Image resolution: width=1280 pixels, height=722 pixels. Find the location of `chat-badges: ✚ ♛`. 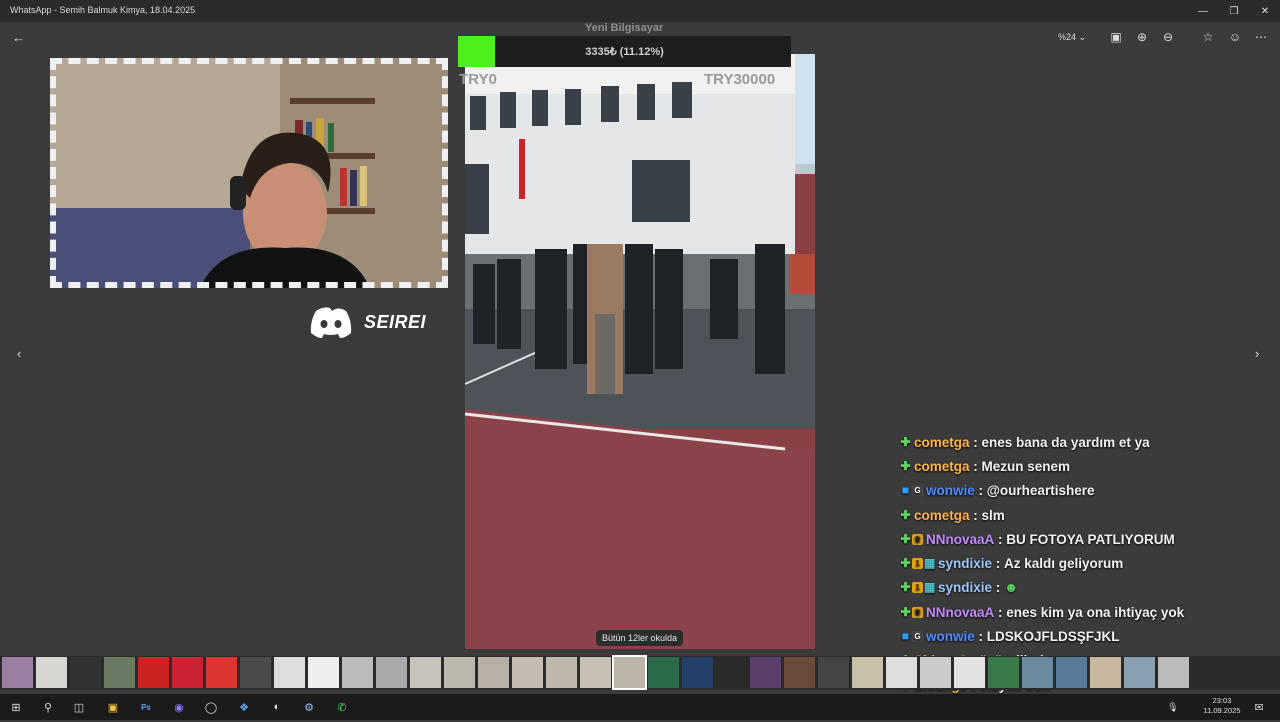

chat-badges: ✚ ♛ is located at coordinates (911, 539).